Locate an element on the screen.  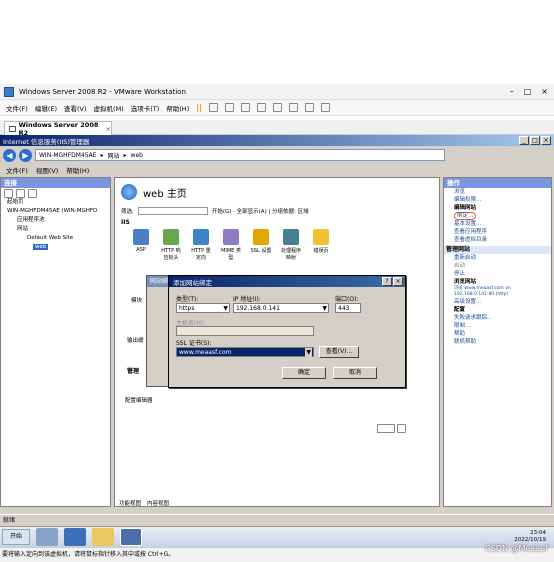
breadcrumb: WIN-MGHFDM45AE ▸ 网站 ▸ web is located at coordinates (240, 155).